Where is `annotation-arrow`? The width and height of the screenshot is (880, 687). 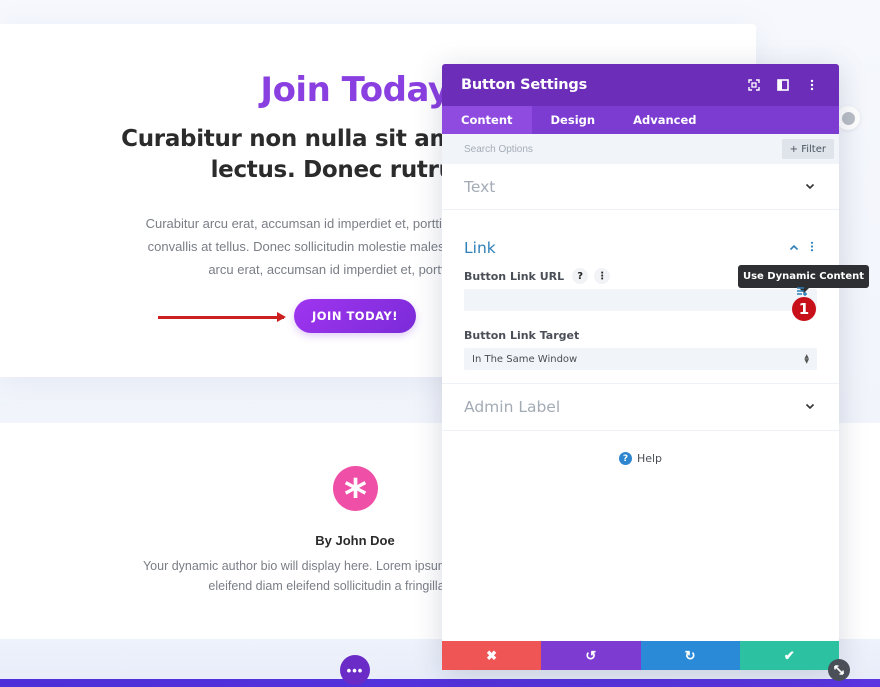 annotation-arrow is located at coordinates (222, 317).